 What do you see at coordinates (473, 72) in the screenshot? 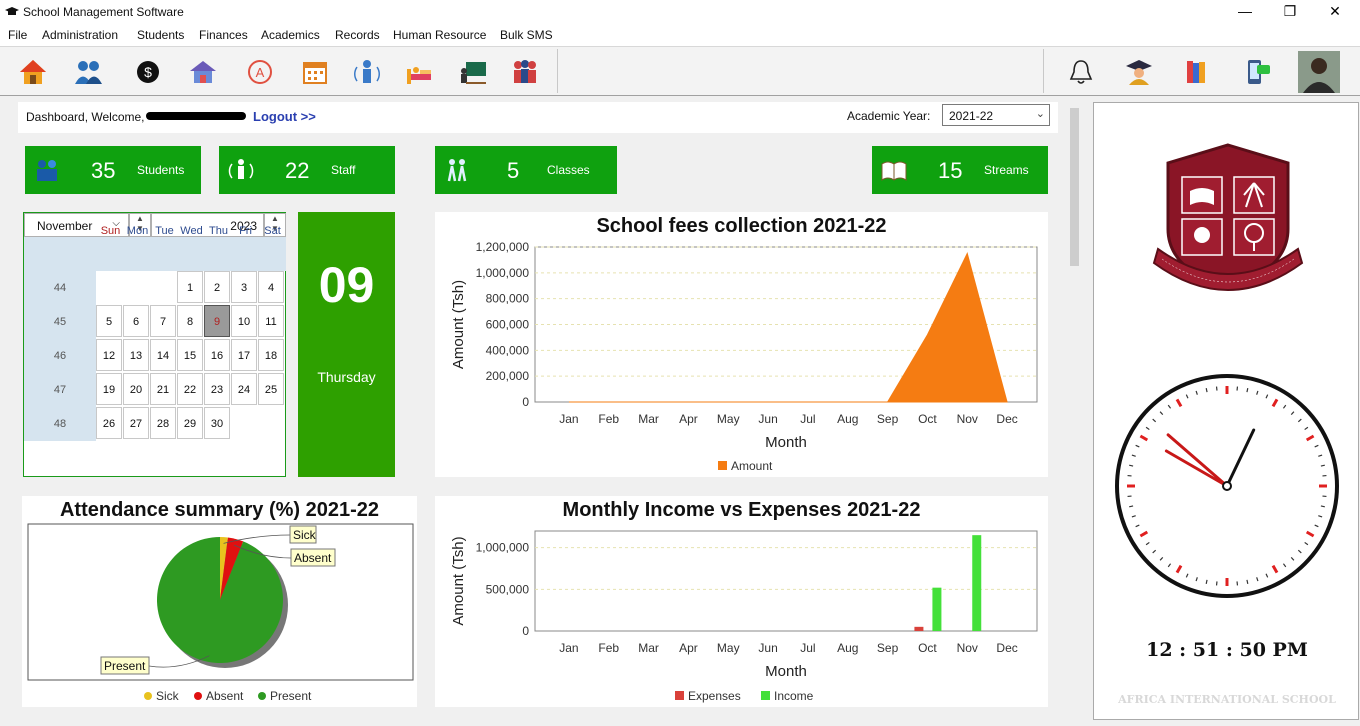
I see `classroom-icon` at bounding box center [473, 72].